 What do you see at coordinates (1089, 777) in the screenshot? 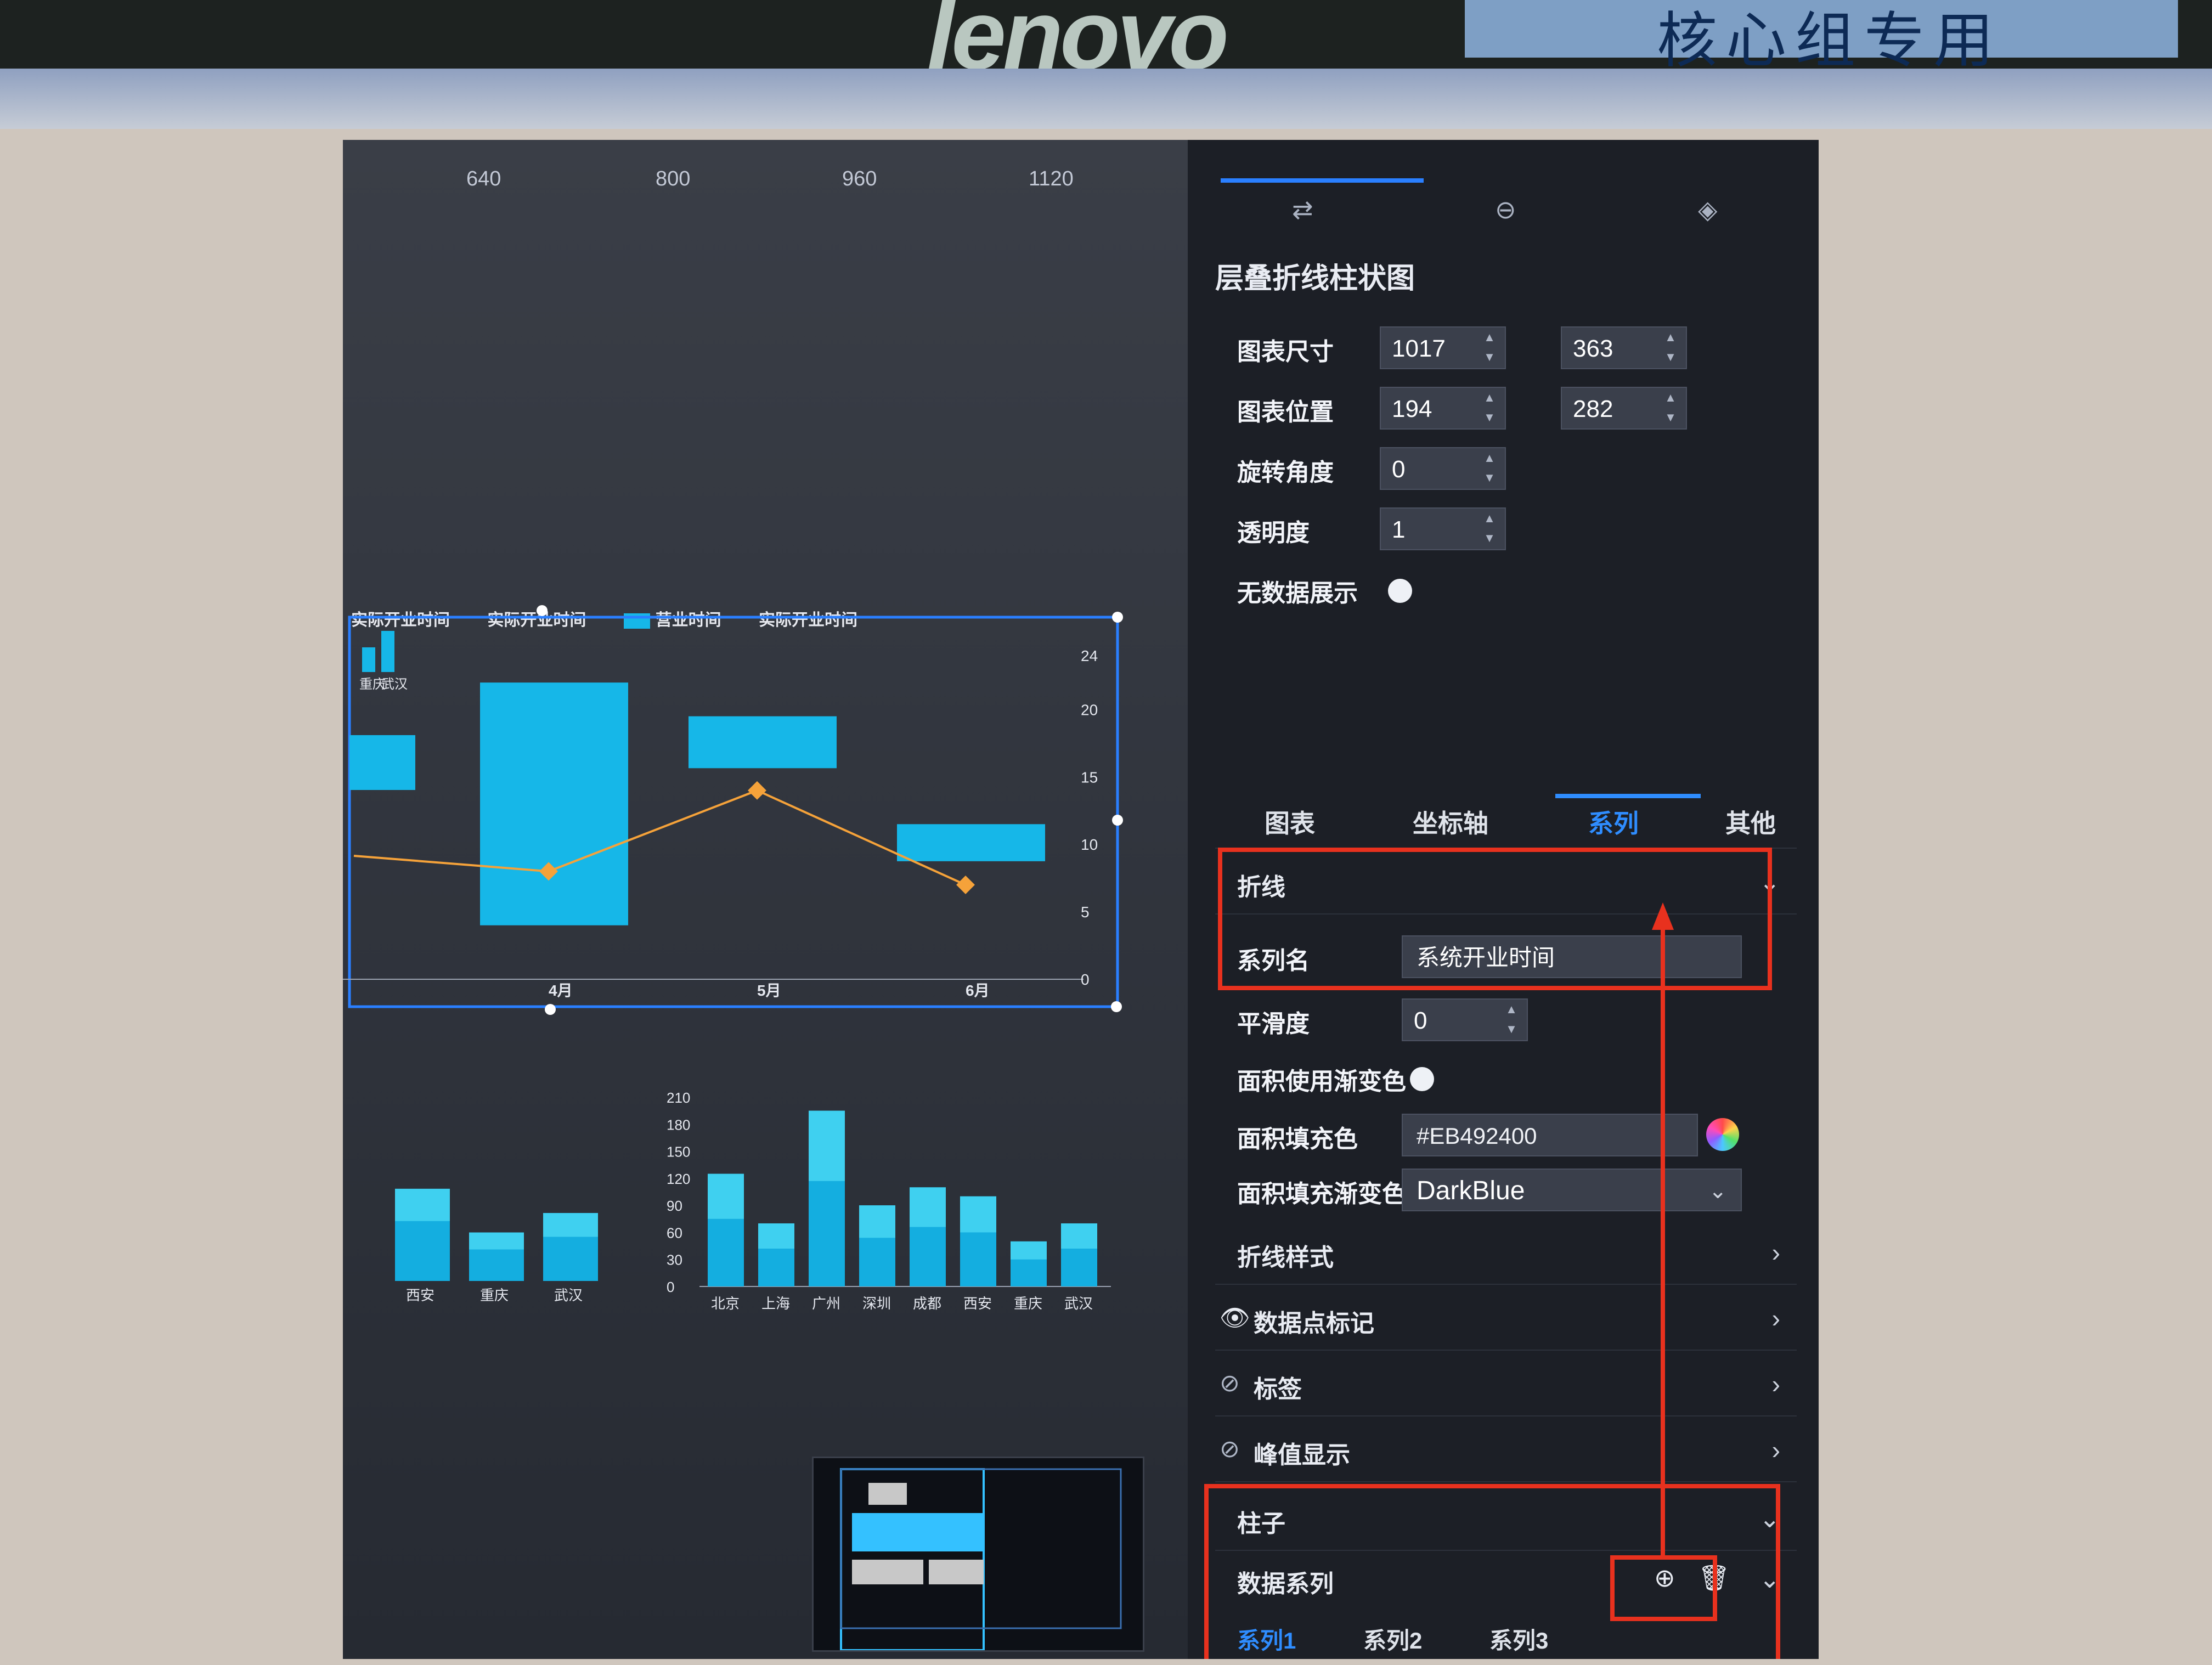
I see `y-tick-label: 15` at bounding box center [1089, 777].